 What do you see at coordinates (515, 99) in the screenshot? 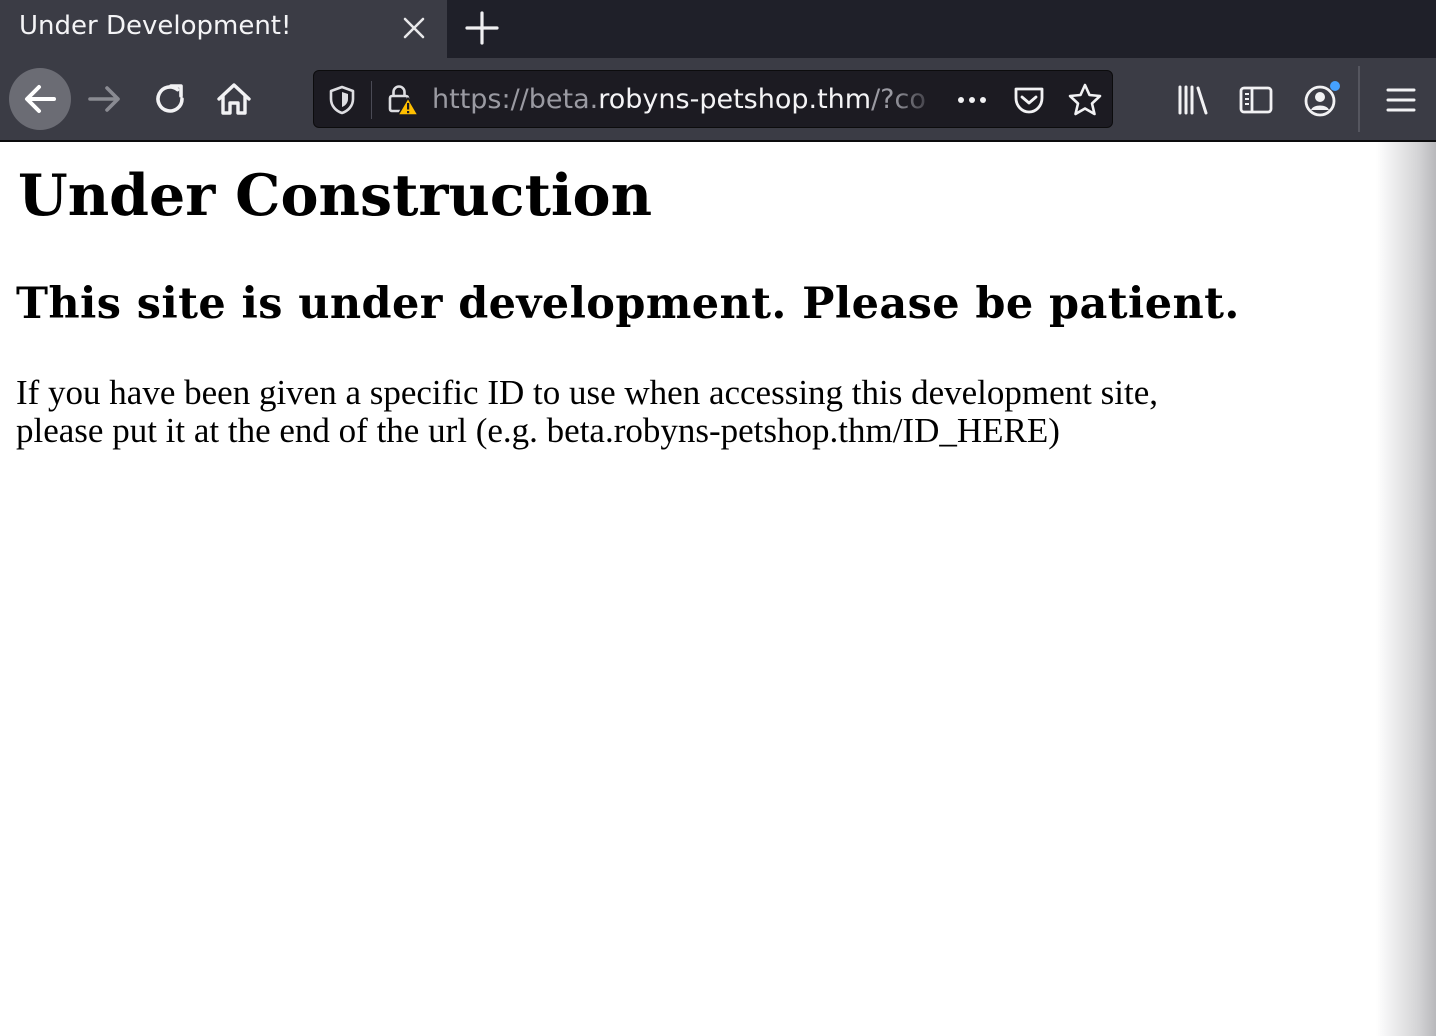
I see `url-scheme: https://beta.` at bounding box center [515, 99].